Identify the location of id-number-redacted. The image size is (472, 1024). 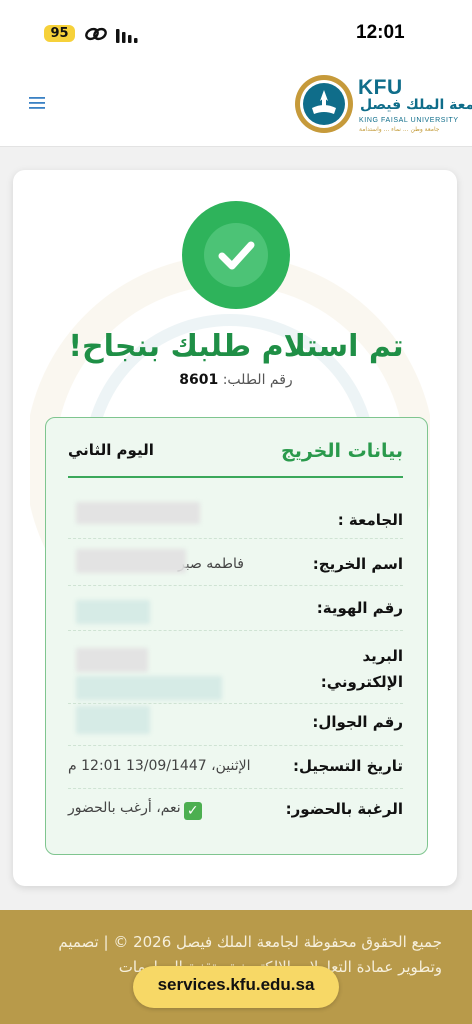
(113, 612).